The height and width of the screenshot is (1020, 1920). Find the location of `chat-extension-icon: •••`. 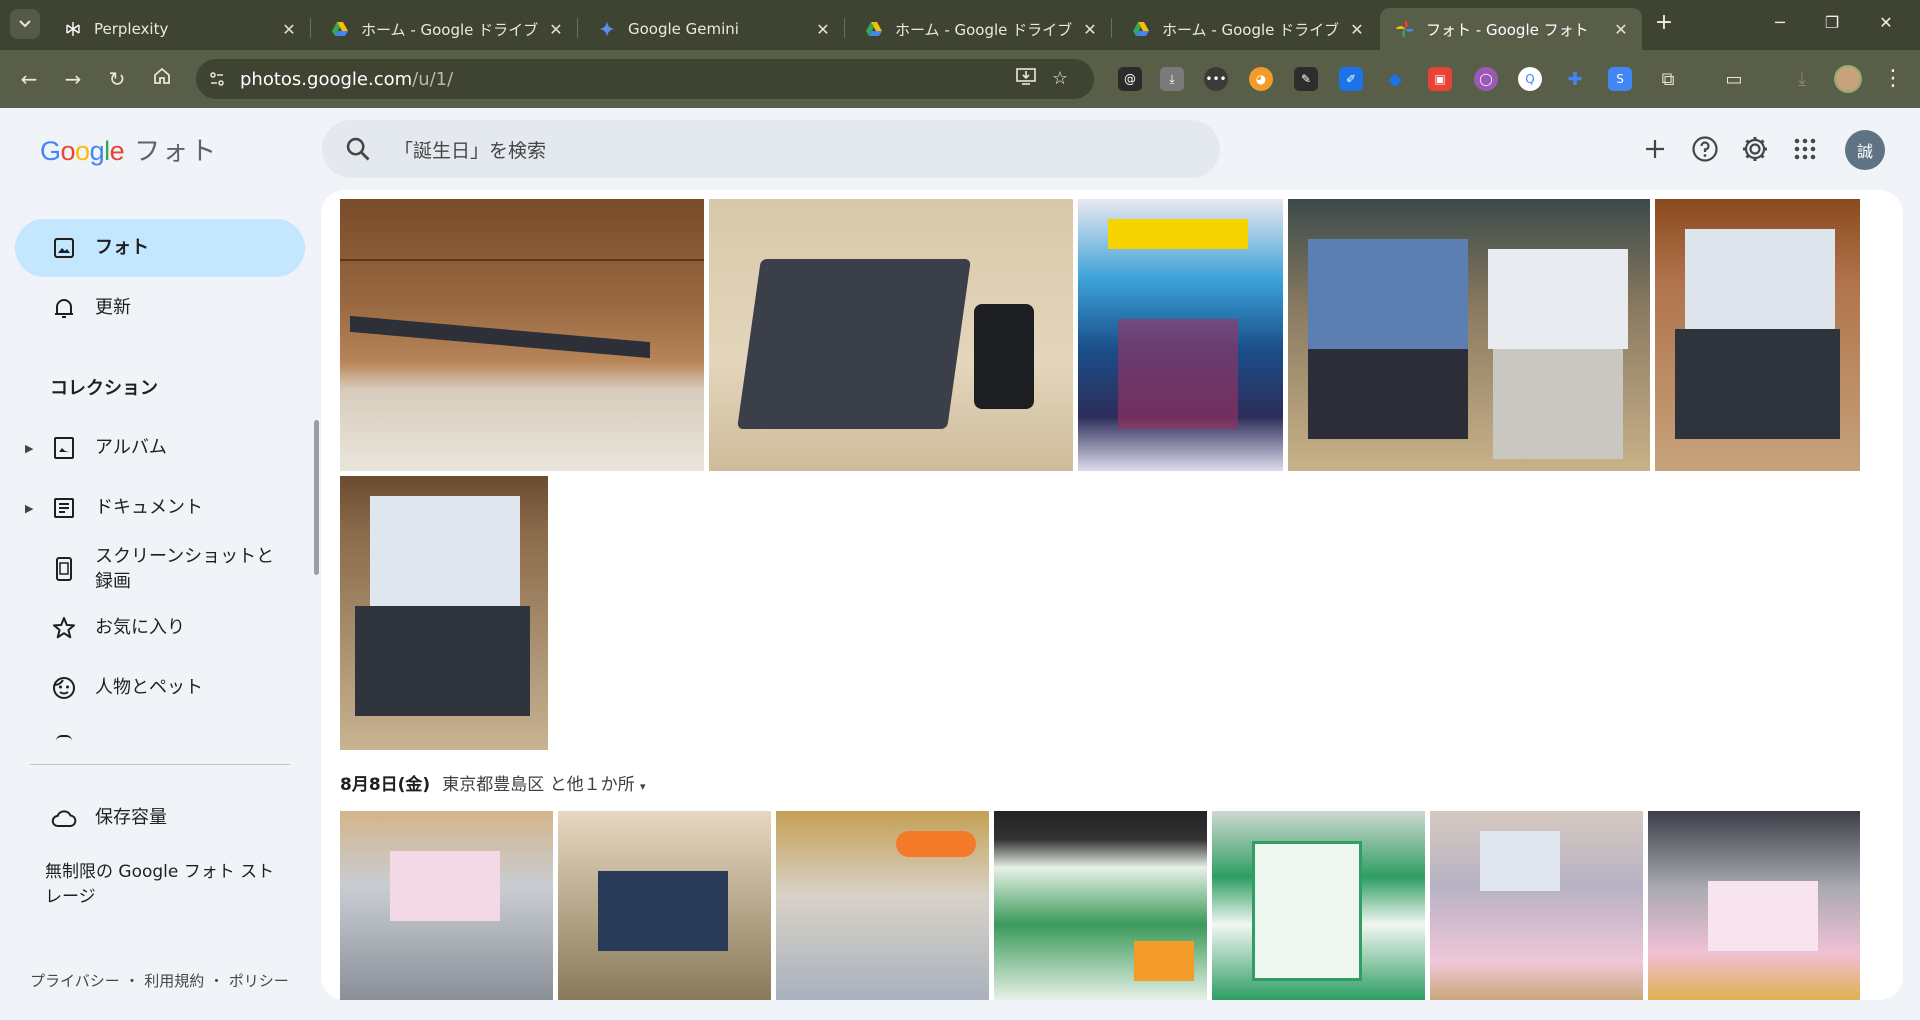

chat-extension-icon: ••• is located at coordinates (1216, 79).